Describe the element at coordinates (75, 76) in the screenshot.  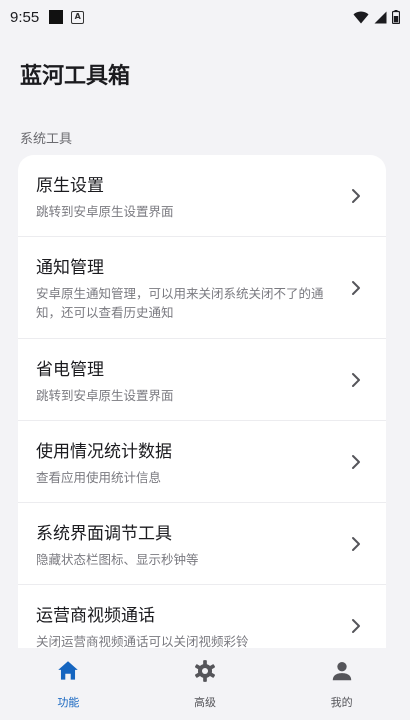
I see `page-title: 蓝河工具箱` at that location.